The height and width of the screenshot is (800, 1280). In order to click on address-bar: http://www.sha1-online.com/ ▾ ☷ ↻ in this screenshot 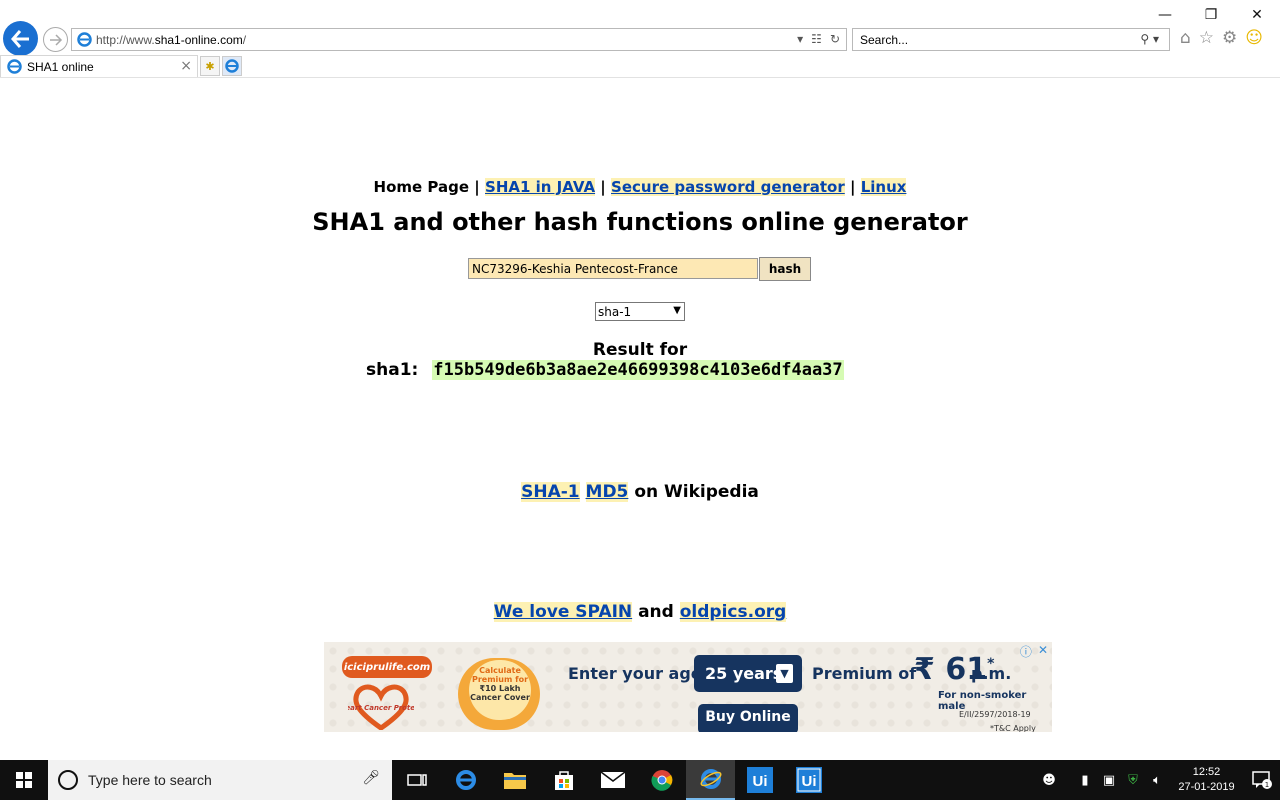, I will do `click(459, 39)`.